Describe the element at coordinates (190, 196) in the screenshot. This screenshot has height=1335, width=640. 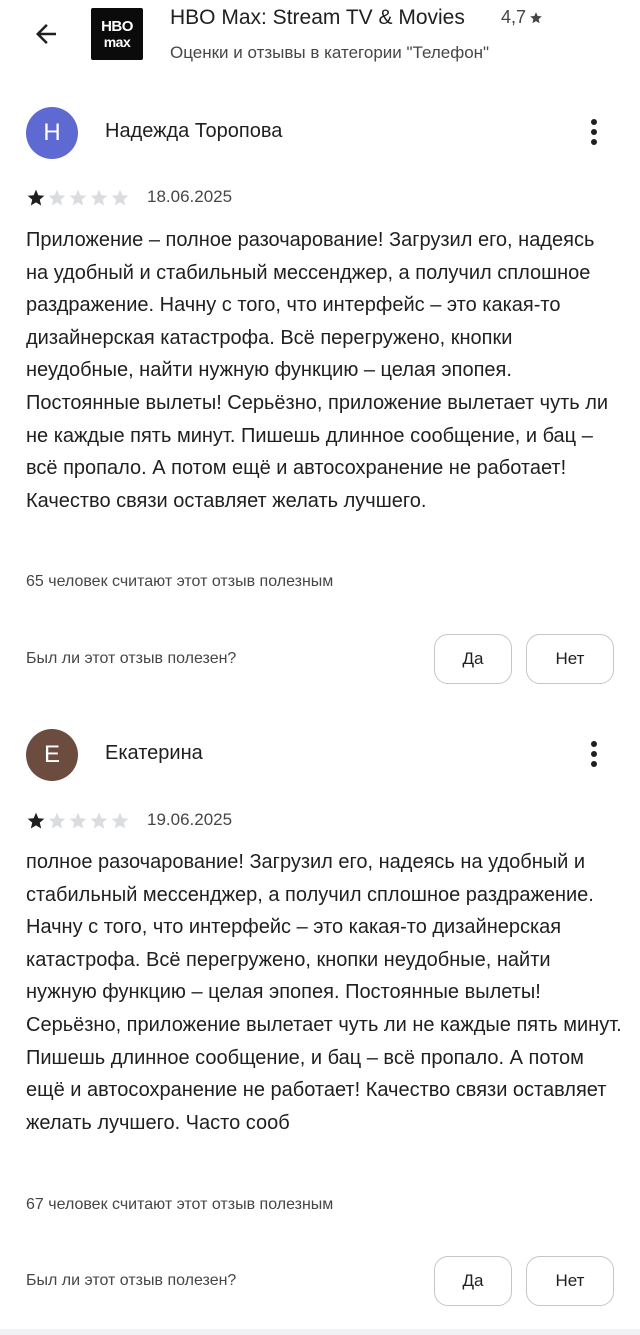
I see `review-date: 18.06.2025` at that location.